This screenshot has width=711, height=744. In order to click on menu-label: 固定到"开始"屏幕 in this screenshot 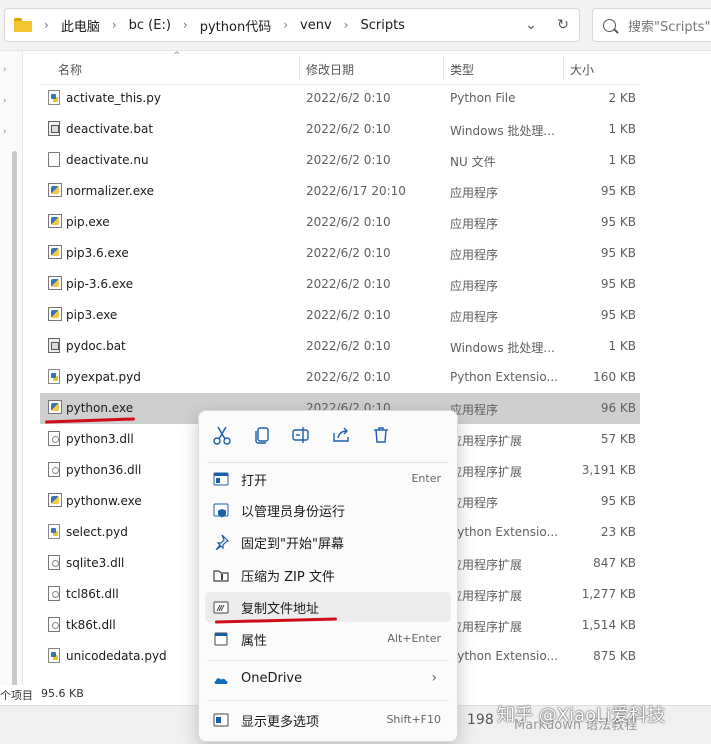, I will do `click(292, 544)`.